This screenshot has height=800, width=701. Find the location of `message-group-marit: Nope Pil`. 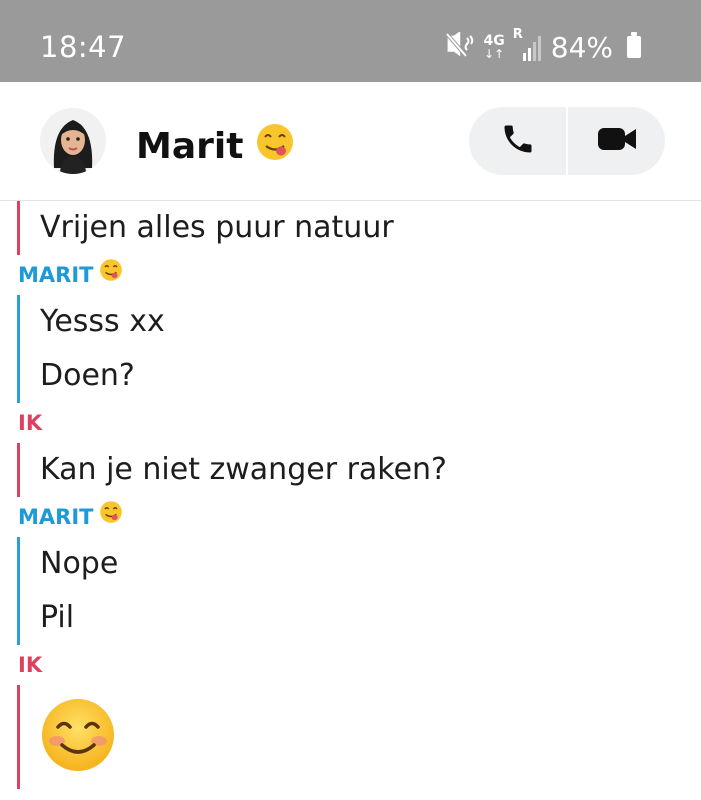

message-group-marit: Nope Pil is located at coordinates (359, 591).